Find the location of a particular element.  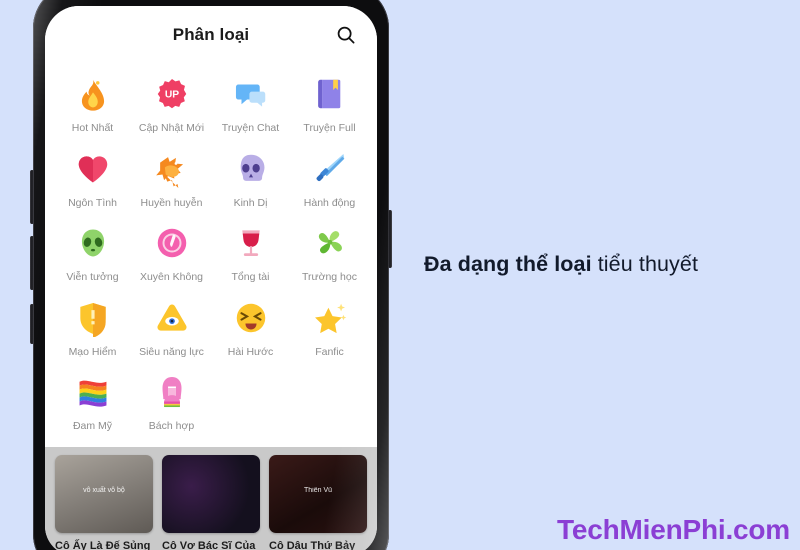

category-item: Fanfic is located at coordinates (329, 325).